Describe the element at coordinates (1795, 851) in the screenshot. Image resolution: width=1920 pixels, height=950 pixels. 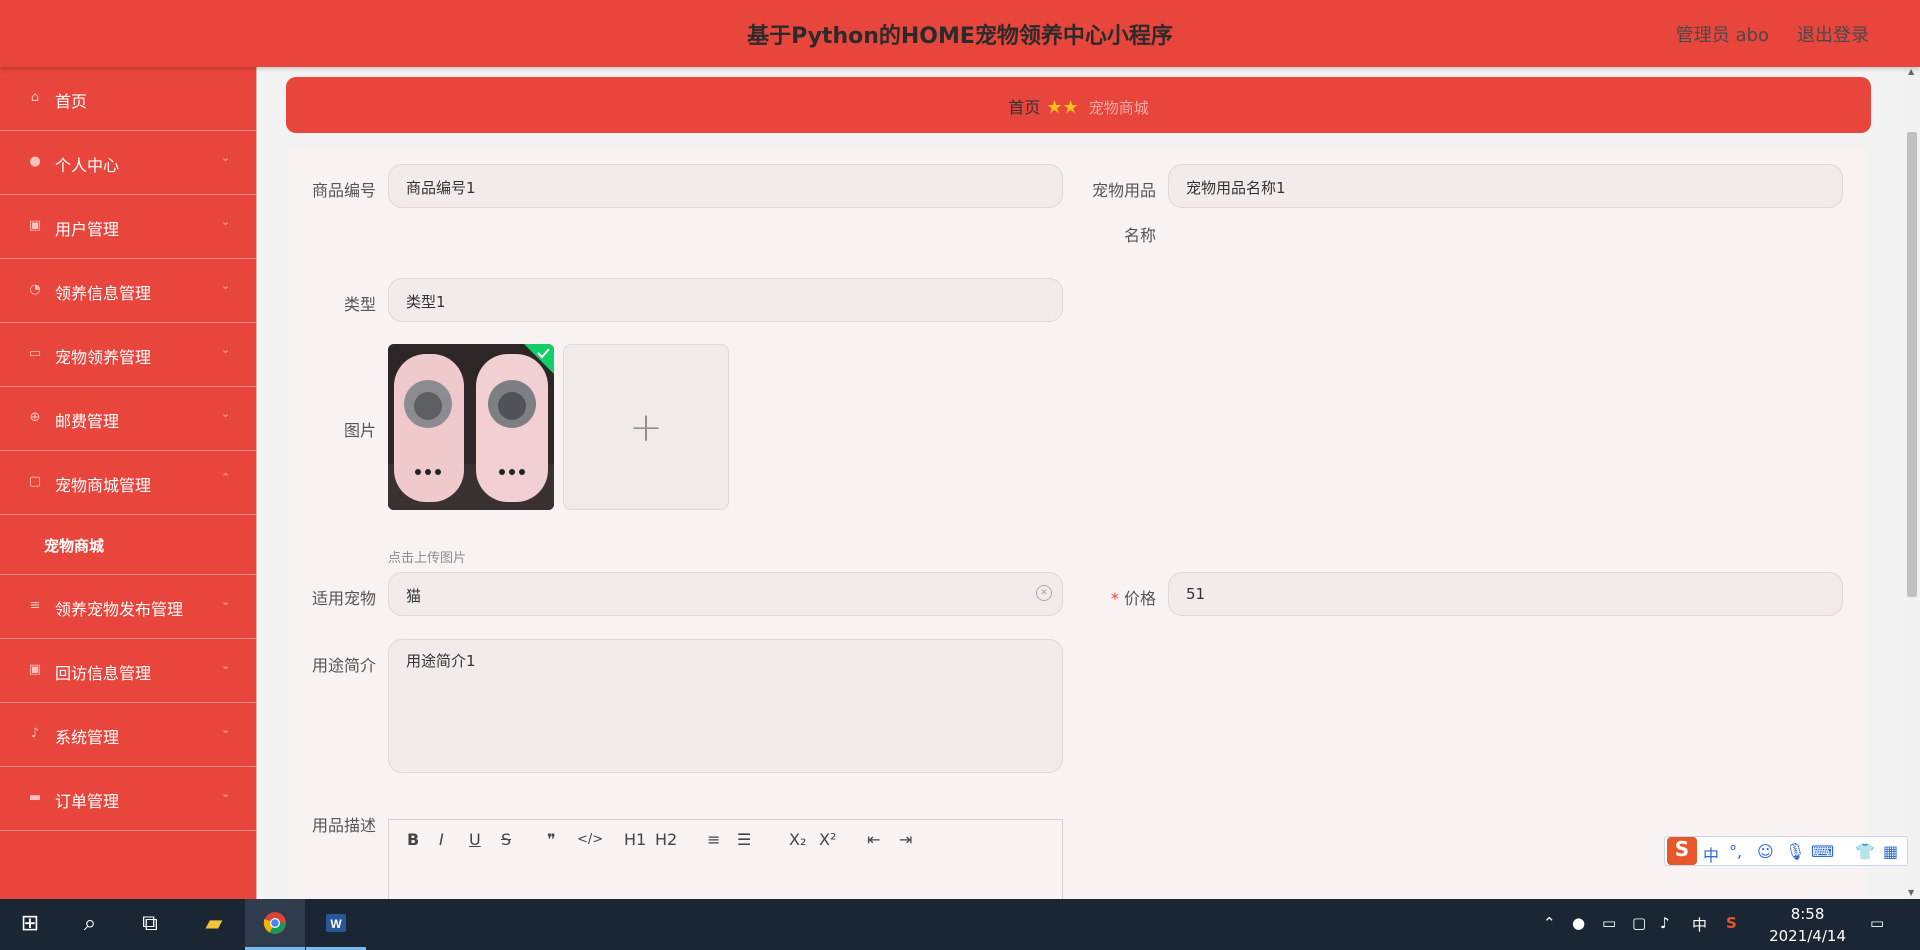
I see `microphone-icon: 🎙` at that location.